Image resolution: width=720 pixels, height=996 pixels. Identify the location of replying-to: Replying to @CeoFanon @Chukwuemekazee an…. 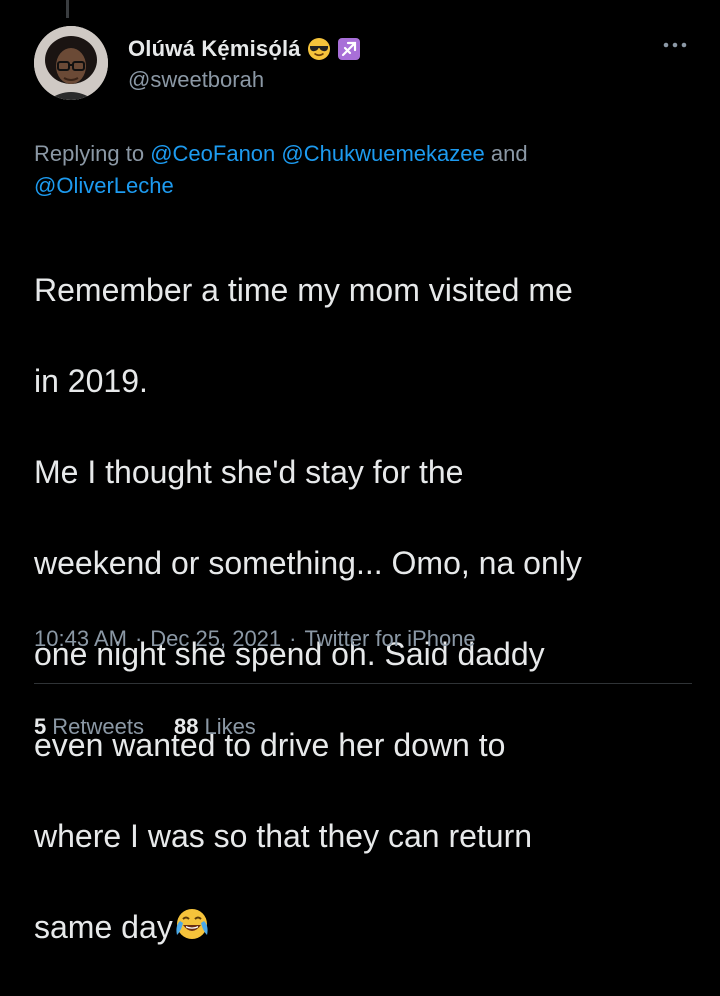
(354, 170).